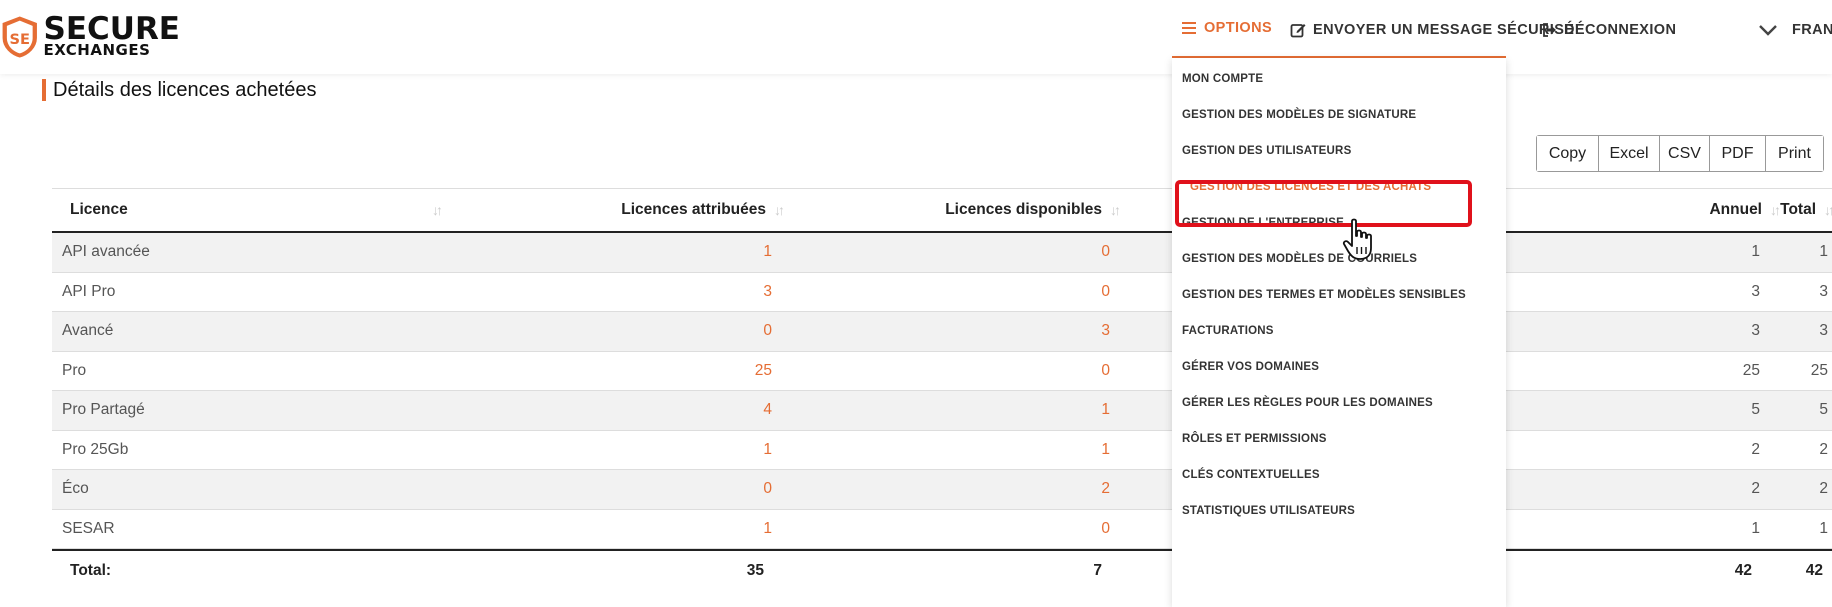 The height and width of the screenshot is (607, 1832). I want to click on footer-available: 7, so click(1097, 570).